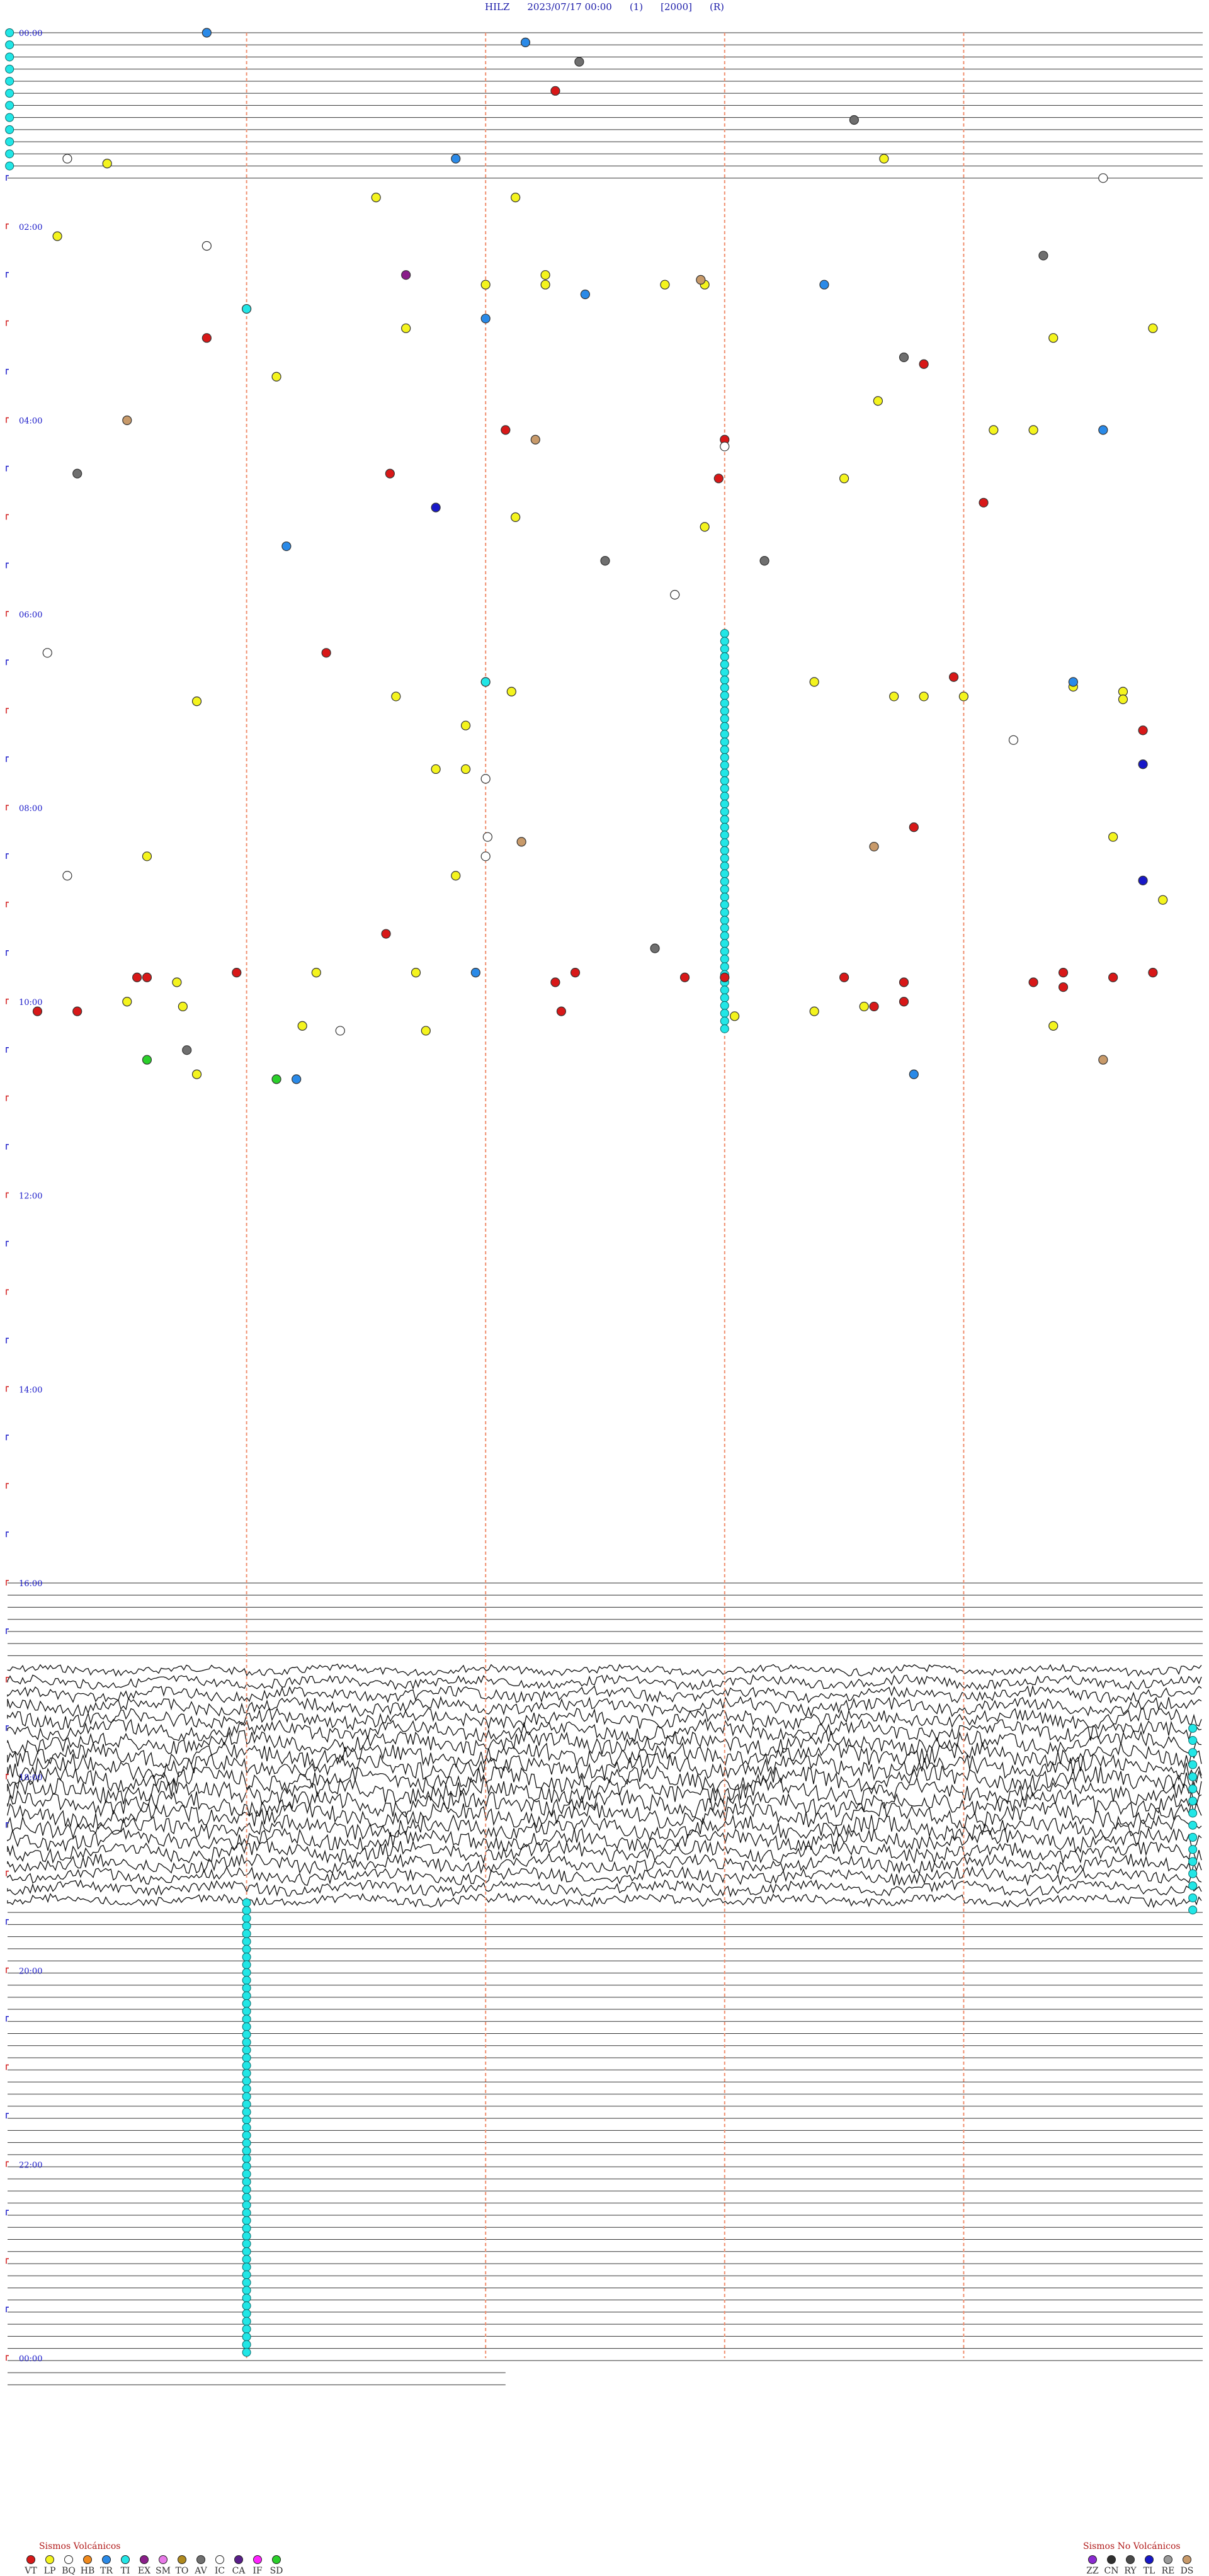 This screenshot has height=2576, width=1209. I want to click on event-ex, so click(406, 275).